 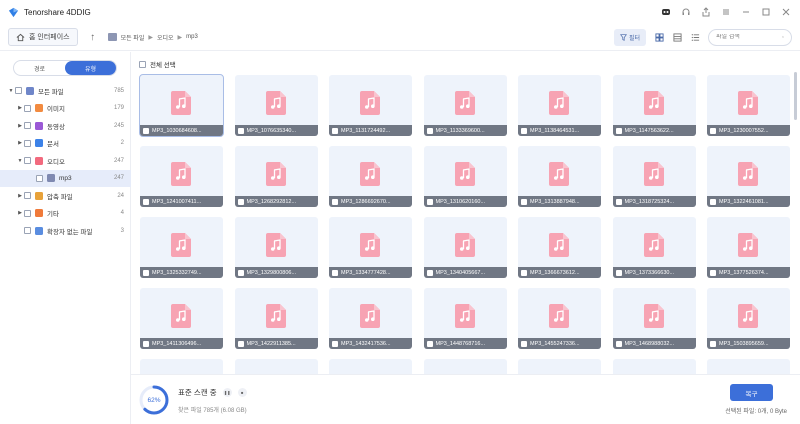 I want to click on robot-icon, so click(x=666, y=12).